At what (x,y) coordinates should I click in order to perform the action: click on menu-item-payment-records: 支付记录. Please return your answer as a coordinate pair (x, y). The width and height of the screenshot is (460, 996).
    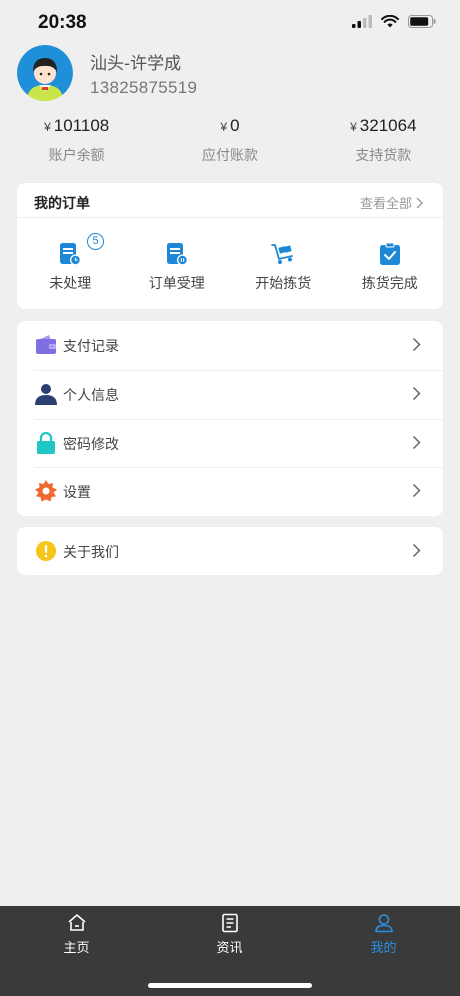
    Looking at the image, I should click on (230, 345).